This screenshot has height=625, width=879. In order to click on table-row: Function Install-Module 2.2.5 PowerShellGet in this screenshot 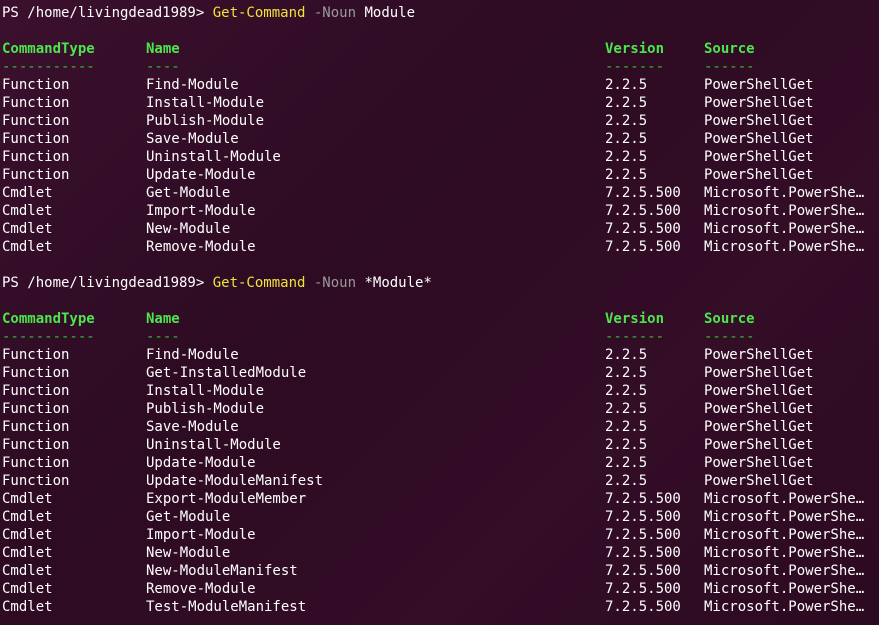, I will do `click(439, 103)`.